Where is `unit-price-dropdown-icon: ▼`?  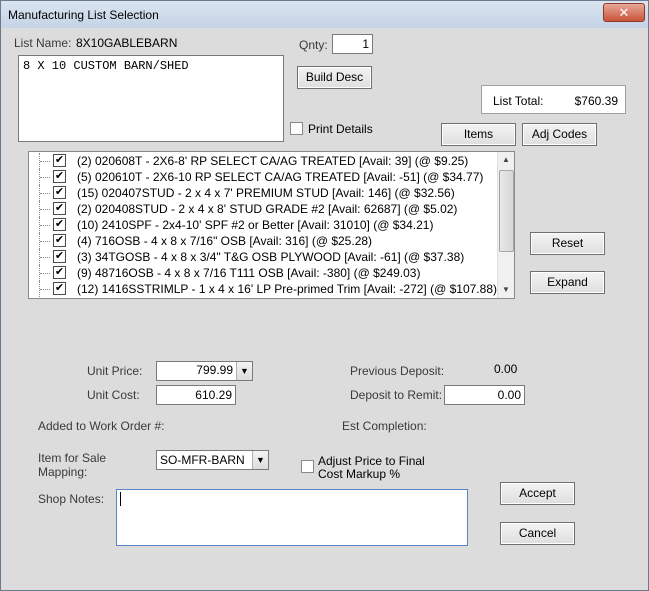 unit-price-dropdown-icon: ▼ is located at coordinates (244, 371).